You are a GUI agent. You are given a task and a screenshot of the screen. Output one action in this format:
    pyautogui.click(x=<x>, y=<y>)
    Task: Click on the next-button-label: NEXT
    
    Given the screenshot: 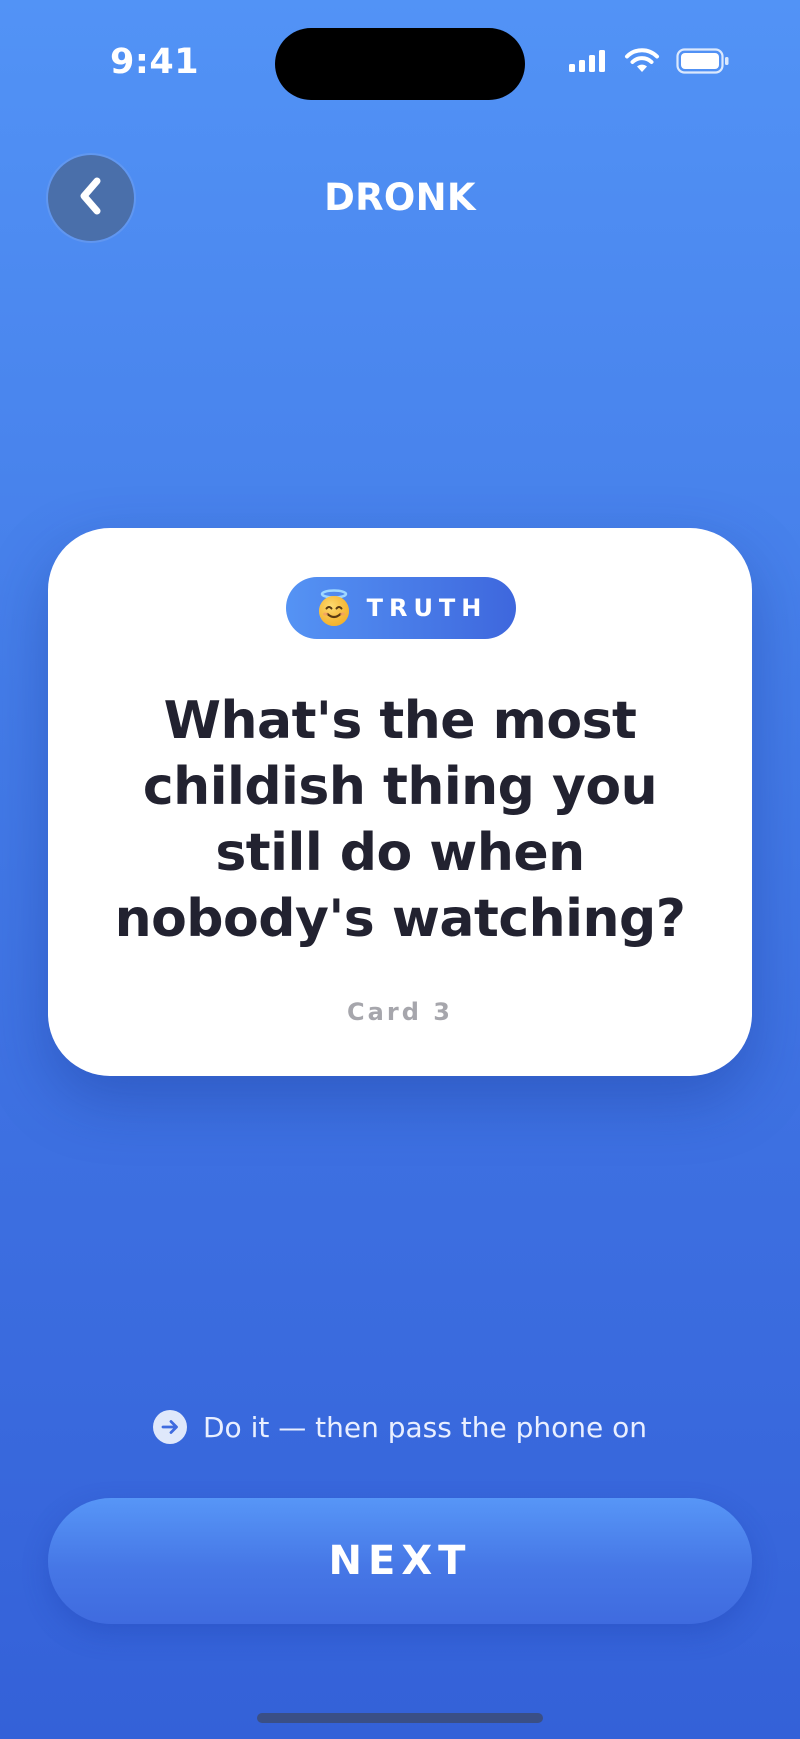 What is the action you would take?
    pyautogui.click(x=400, y=1561)
    